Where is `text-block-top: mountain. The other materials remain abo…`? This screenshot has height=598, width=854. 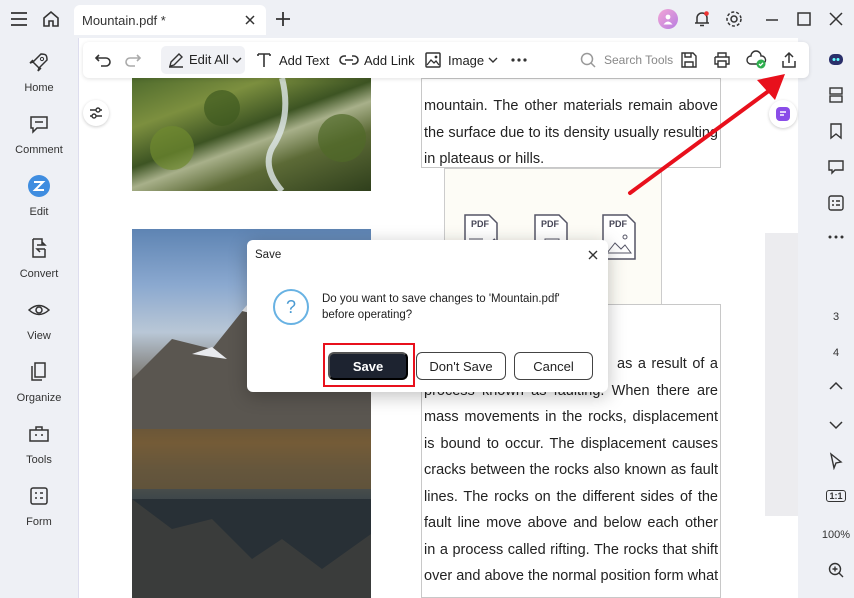
text-block-top: mountain. The other materials remain abo… is located at coordinates (571, 123).